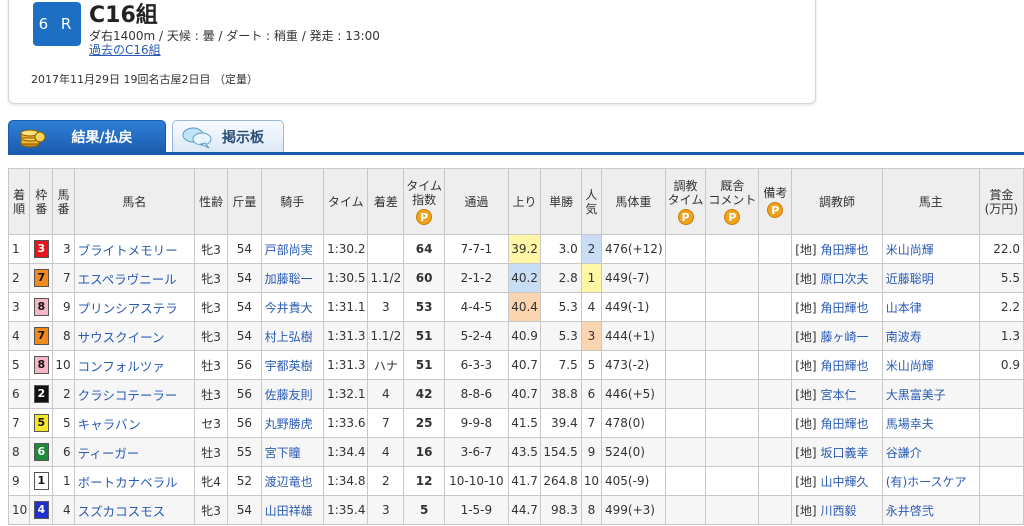 The height and width of the screenshot is (526, 1024). What do you see at coordinates (910, 424) in the screenshot?
I see `owner-link: 馬場幸夫` at bounding box center [910, 424].